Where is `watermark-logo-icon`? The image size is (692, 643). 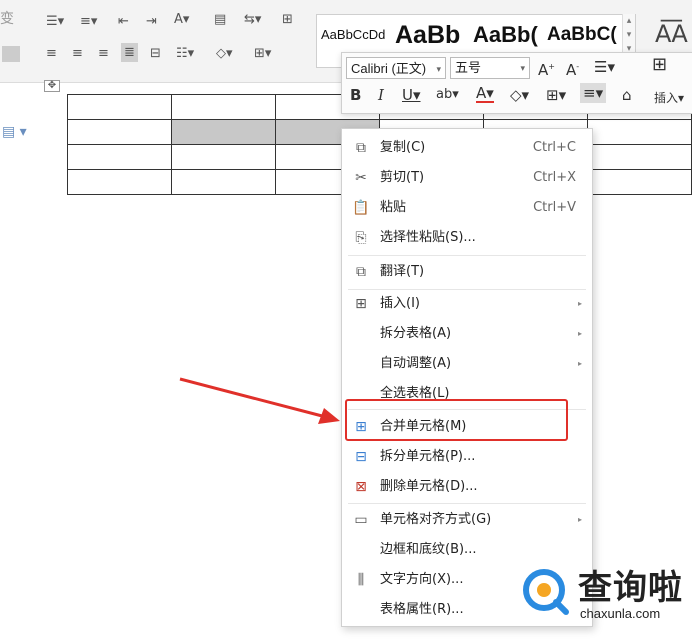
watermark-logo-icon is located at coordinates (546, 592).